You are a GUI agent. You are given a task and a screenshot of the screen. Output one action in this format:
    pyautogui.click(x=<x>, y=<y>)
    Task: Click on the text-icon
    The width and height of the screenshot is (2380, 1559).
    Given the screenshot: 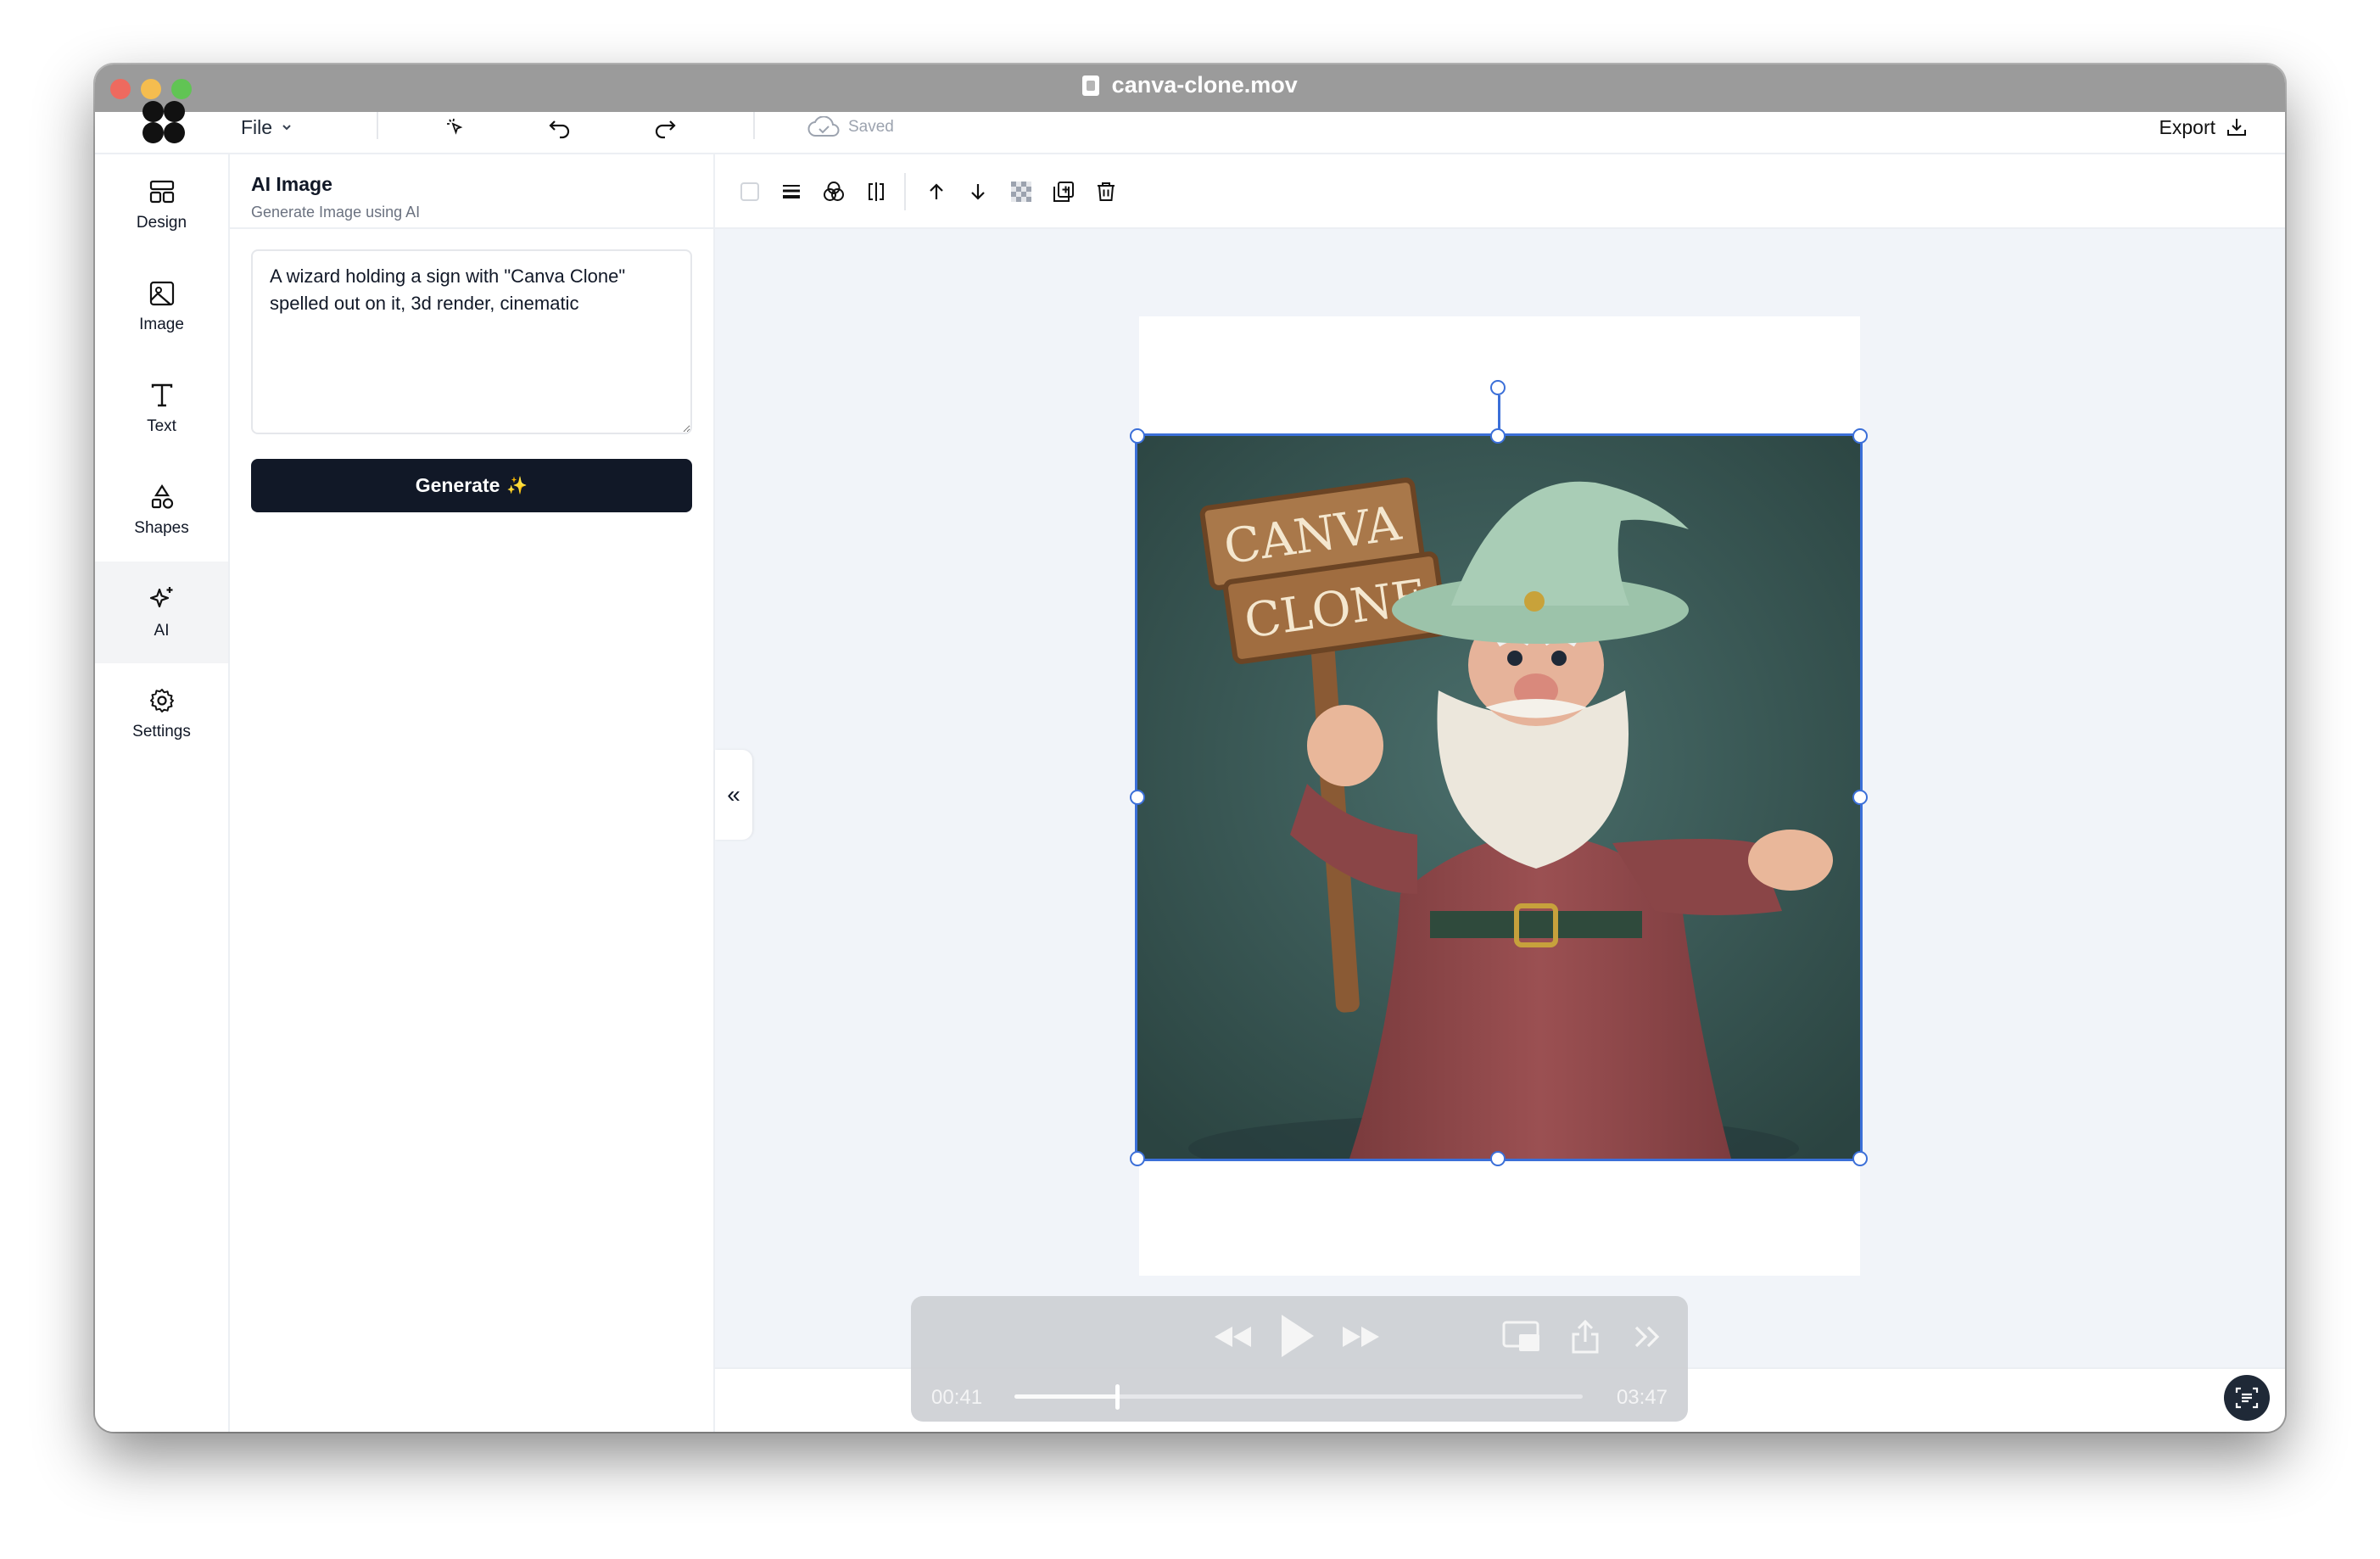 What is the action you would take?
    pyautogui.click(x=161, y=395)
    